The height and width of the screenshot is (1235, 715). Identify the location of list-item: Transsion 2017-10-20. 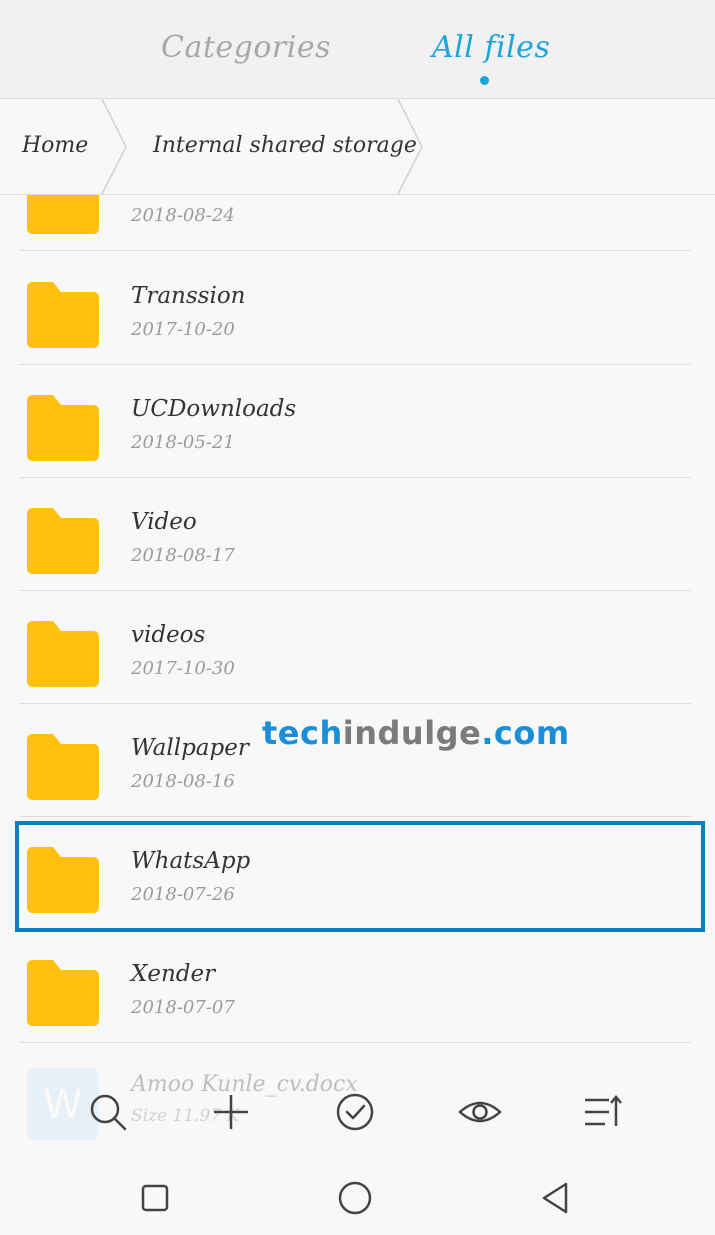
(357, 308).